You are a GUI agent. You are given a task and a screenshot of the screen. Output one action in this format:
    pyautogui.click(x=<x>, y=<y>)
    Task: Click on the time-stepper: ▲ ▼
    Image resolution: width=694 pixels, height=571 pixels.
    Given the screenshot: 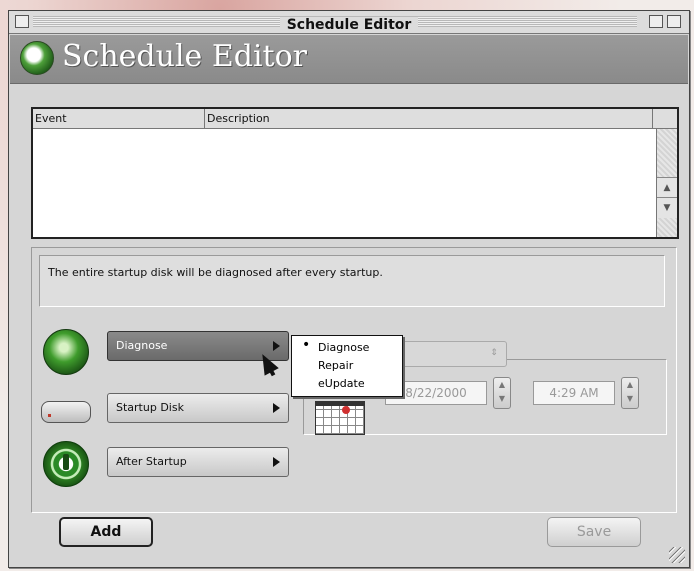 What is the action you would take?
    pyautogui.click(x=630, y=393)
    